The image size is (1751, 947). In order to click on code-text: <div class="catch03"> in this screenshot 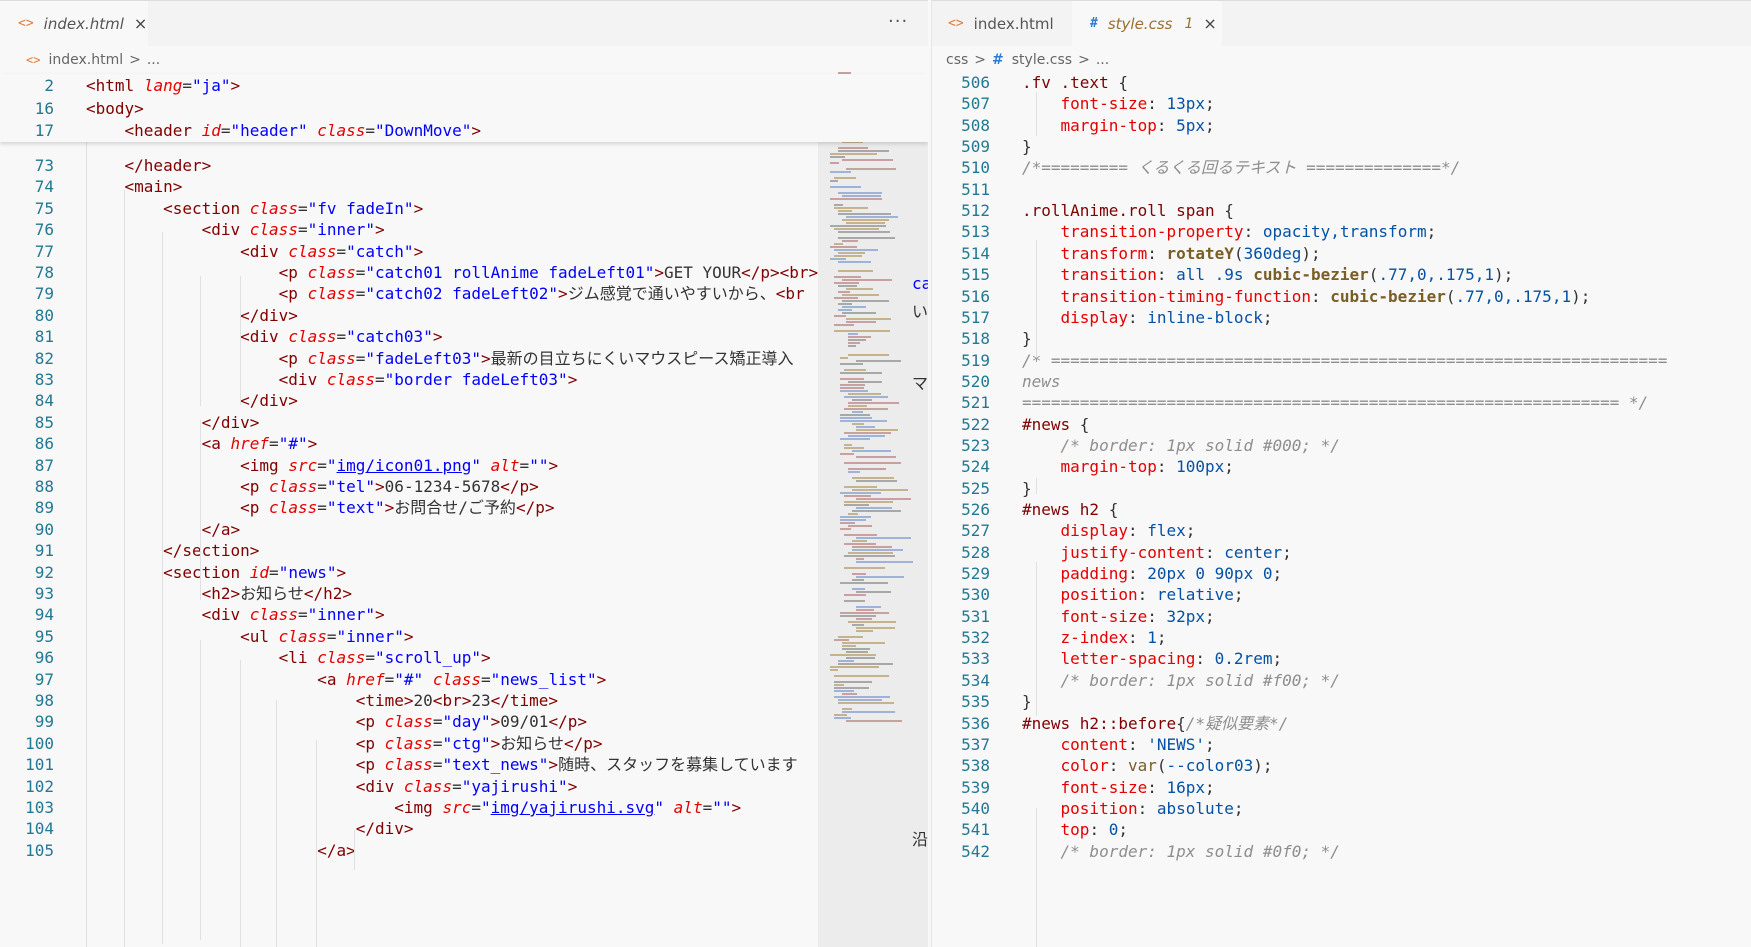, I will do `click(264, 337)`.